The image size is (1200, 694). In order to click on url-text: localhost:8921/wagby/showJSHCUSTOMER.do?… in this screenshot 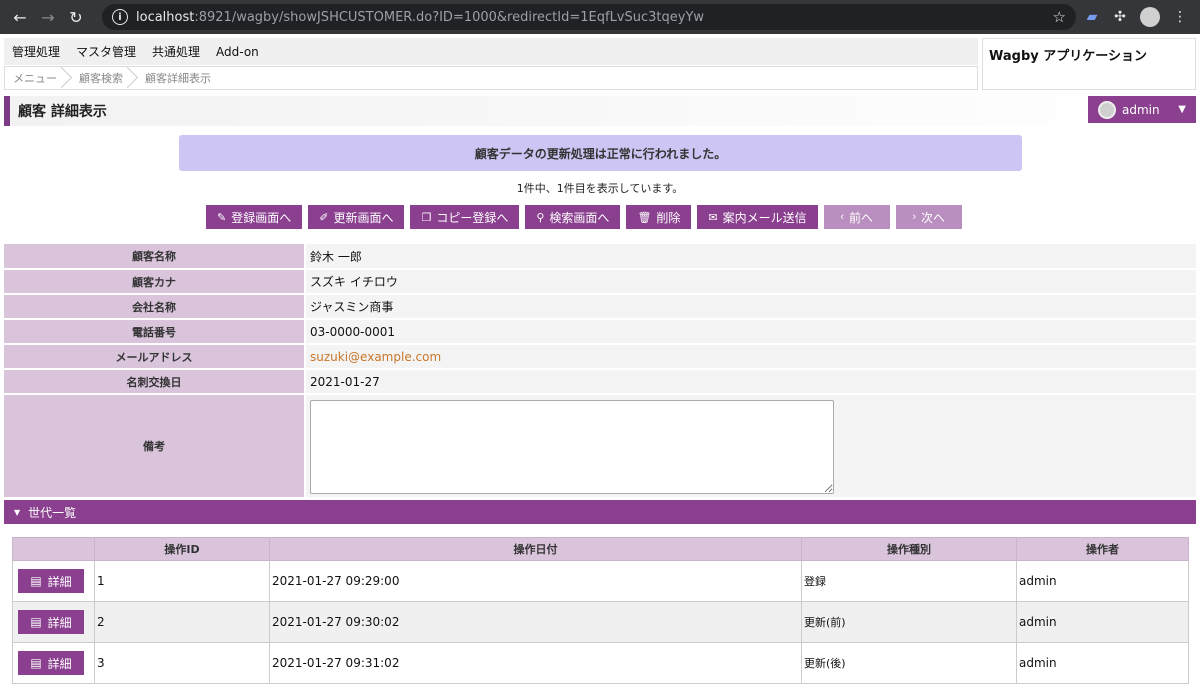, I will do `click(420, 17)`.